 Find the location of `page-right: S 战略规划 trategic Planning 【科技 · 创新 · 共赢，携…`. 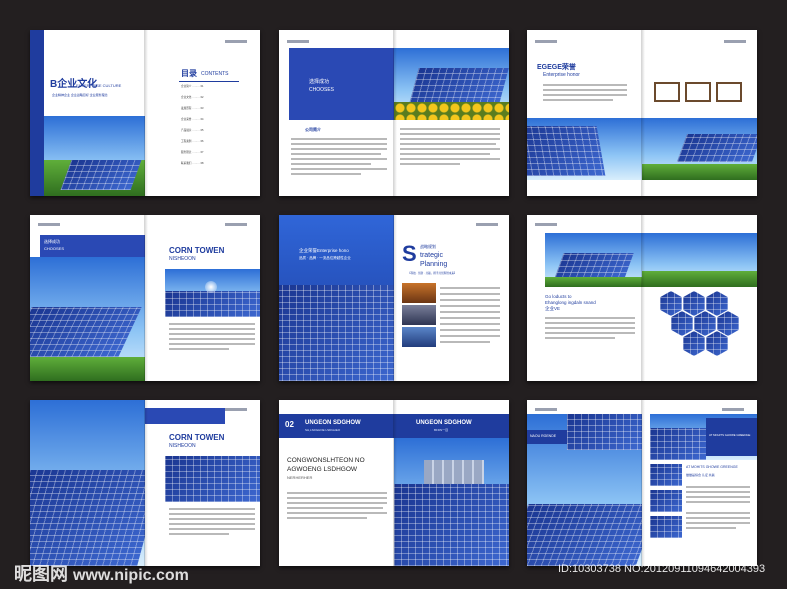

page-right: S 战略规划 trategic Planning 【科技 · 创新 · 共赢，携… is located at coordinates (451, 298).